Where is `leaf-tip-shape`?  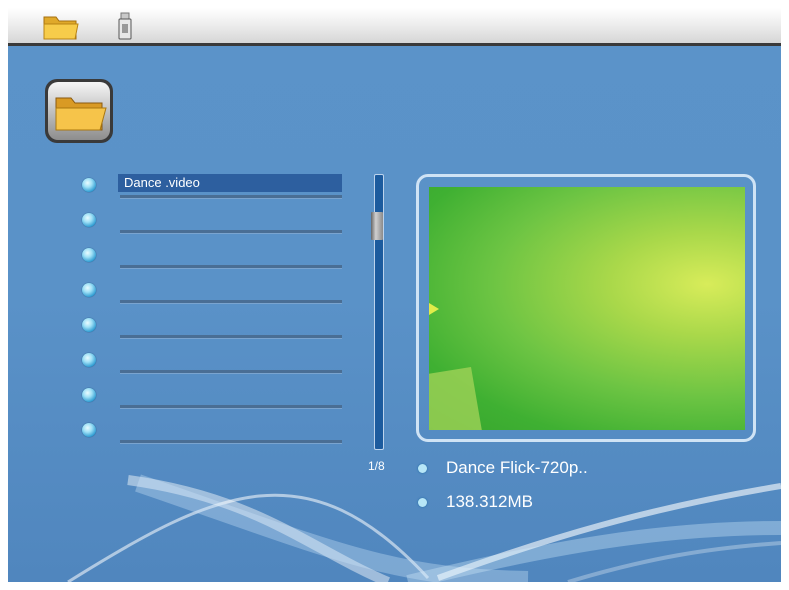
leaf-tip-shape is located at coordinates (434, 309).